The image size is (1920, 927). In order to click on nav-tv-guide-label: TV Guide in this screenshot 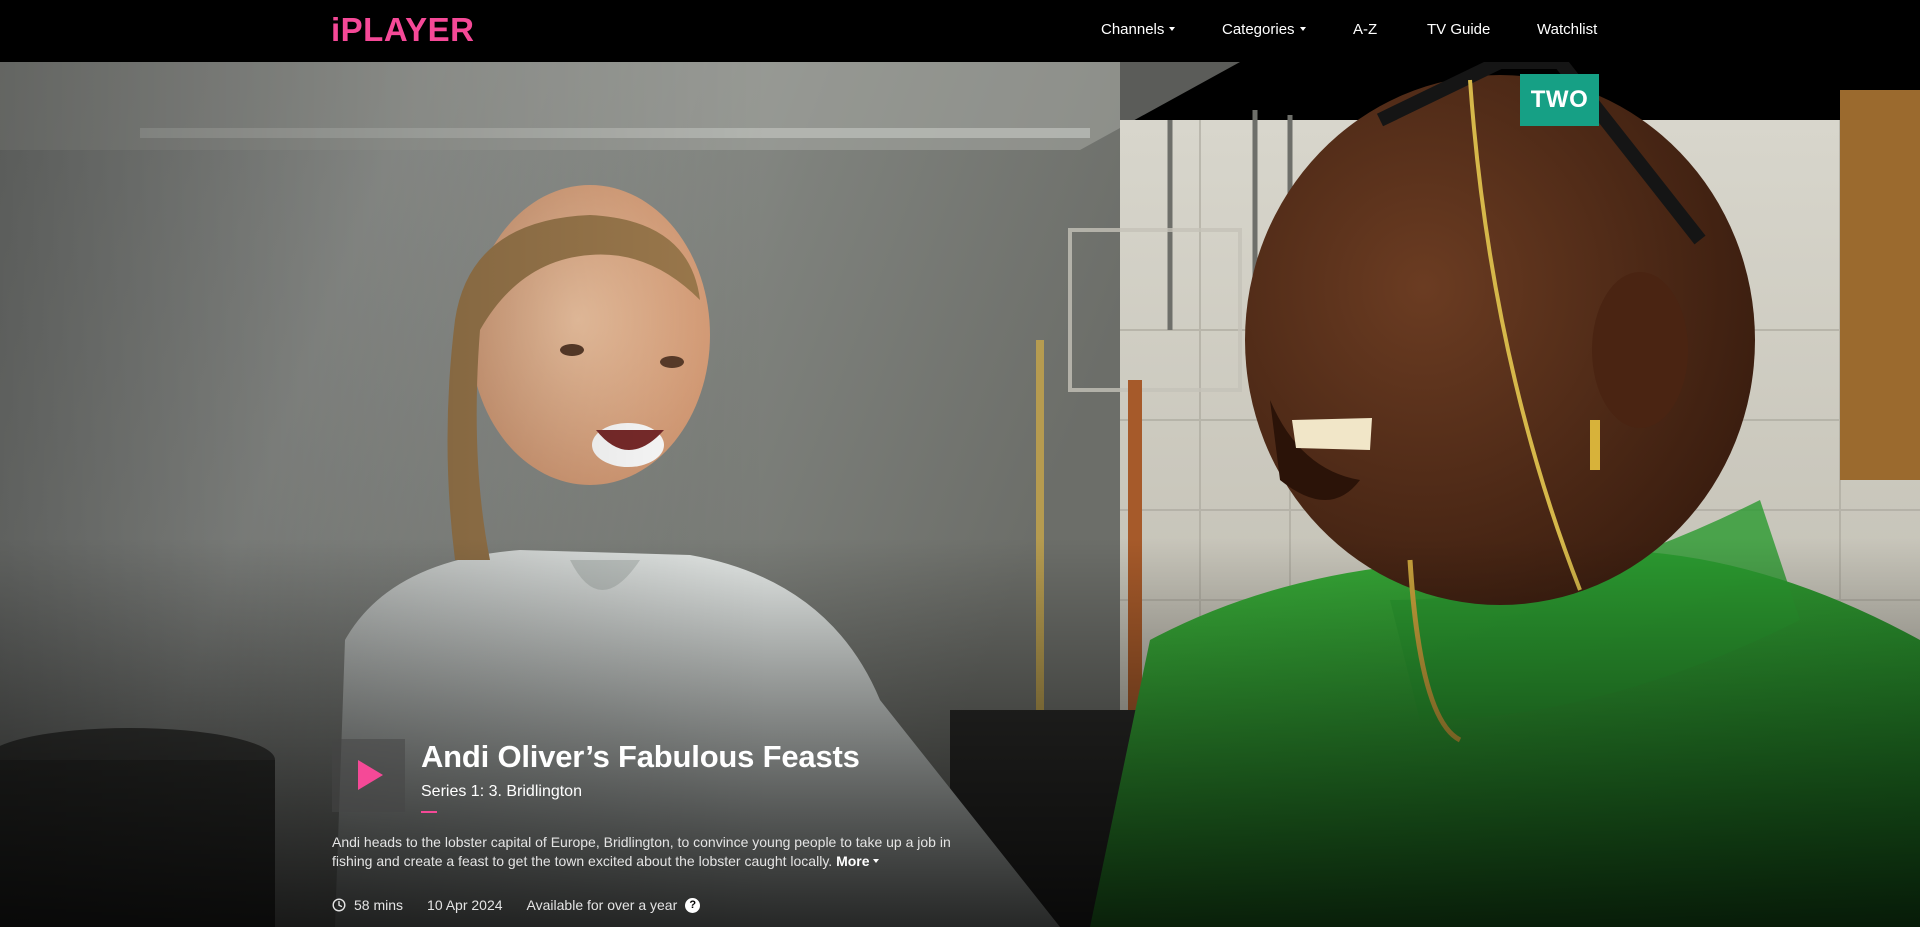, I will do `click(1459, 29)`.